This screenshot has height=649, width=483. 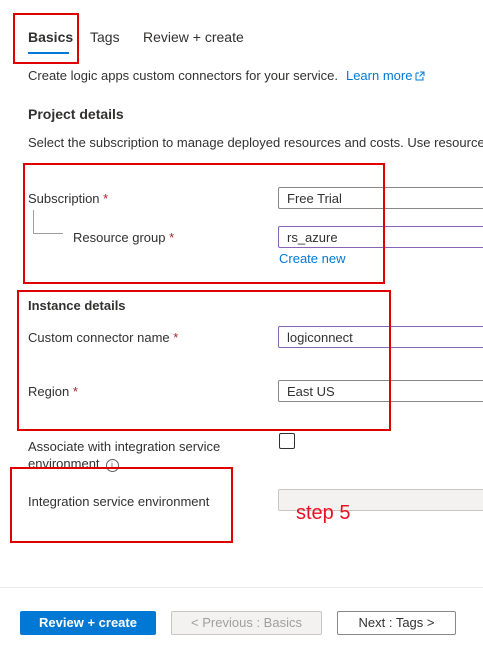 I want to click on tab-review-create: Review + create, so click(x=193, y=37).